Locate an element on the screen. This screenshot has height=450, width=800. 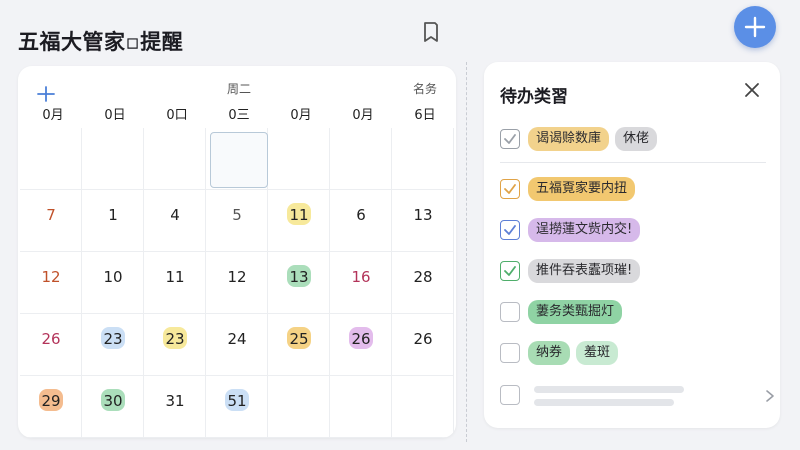
calendar-cell: 30 is located at coordinates (113, 407).